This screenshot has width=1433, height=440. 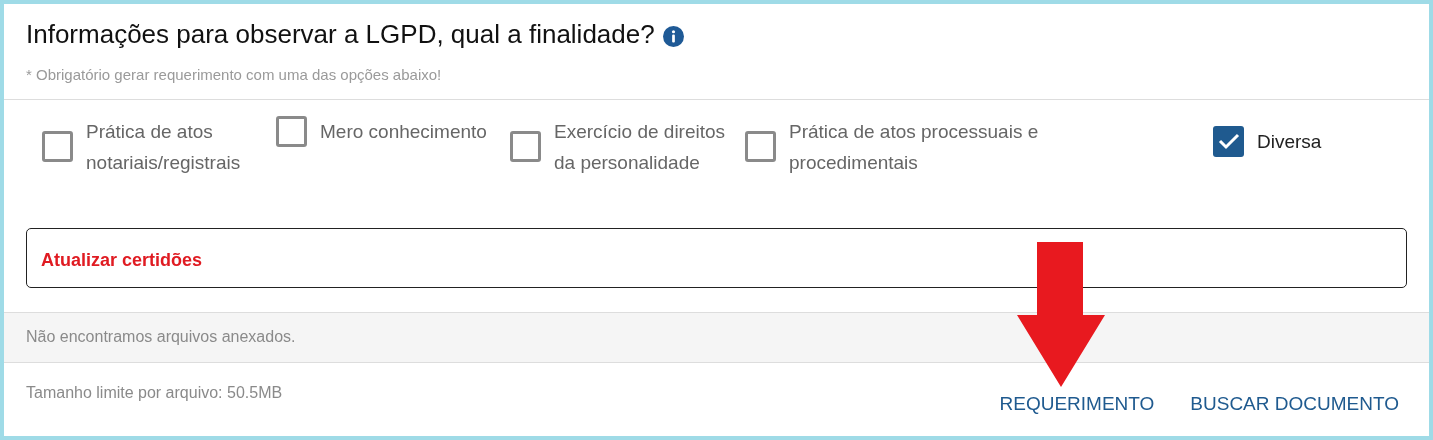 I want to click on check-icon, so click(x=1228, y=141).